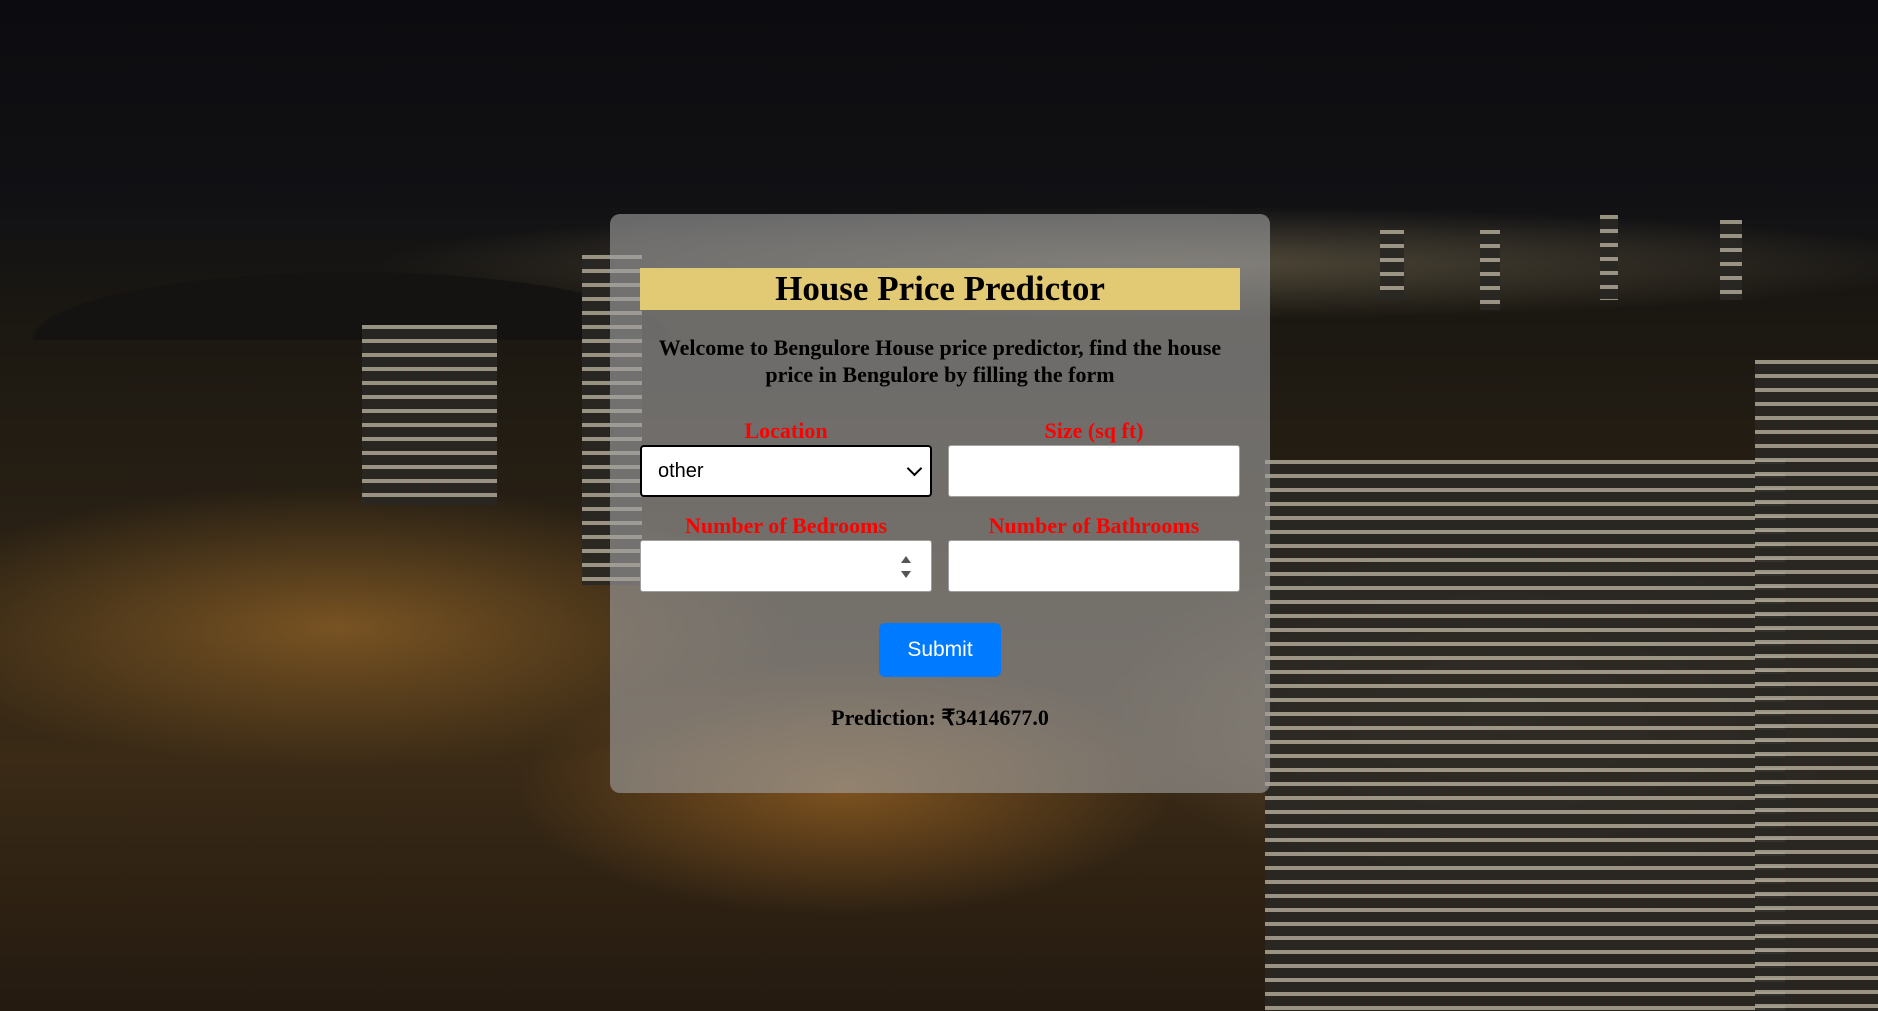 Image resolution: width=1878 pixels, height=1011 pixels. I want to click on page-title: House Price Predictor, so click(940, 288).